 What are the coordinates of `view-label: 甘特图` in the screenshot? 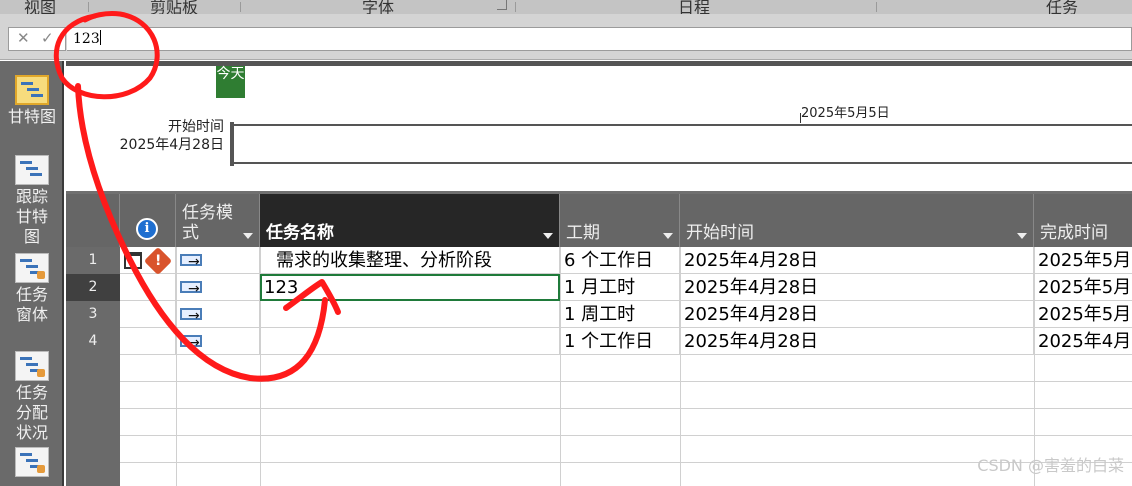 It's located at (31, 116).